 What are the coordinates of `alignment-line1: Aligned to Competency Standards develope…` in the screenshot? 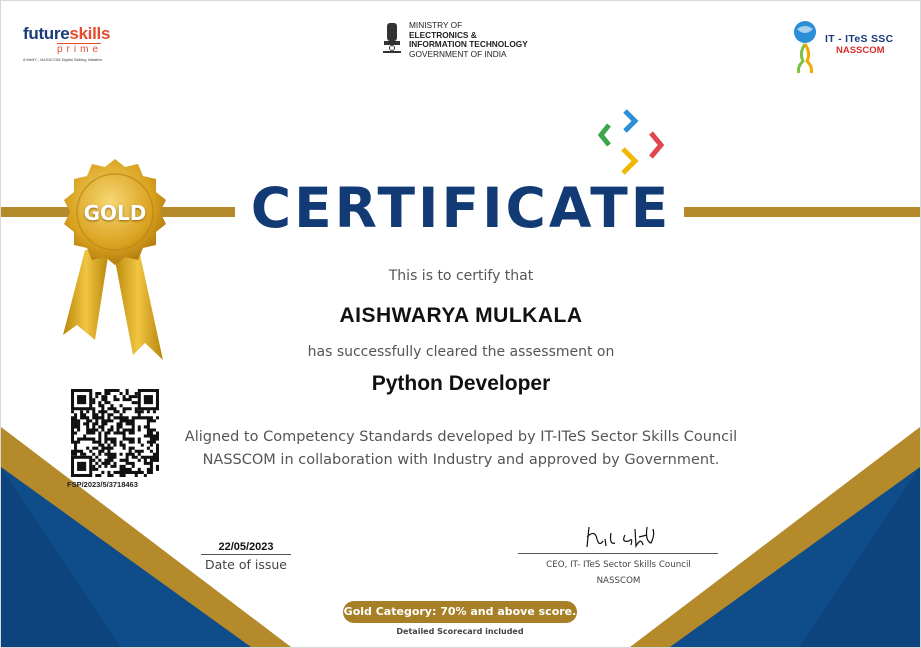 It's located at (461, 437).